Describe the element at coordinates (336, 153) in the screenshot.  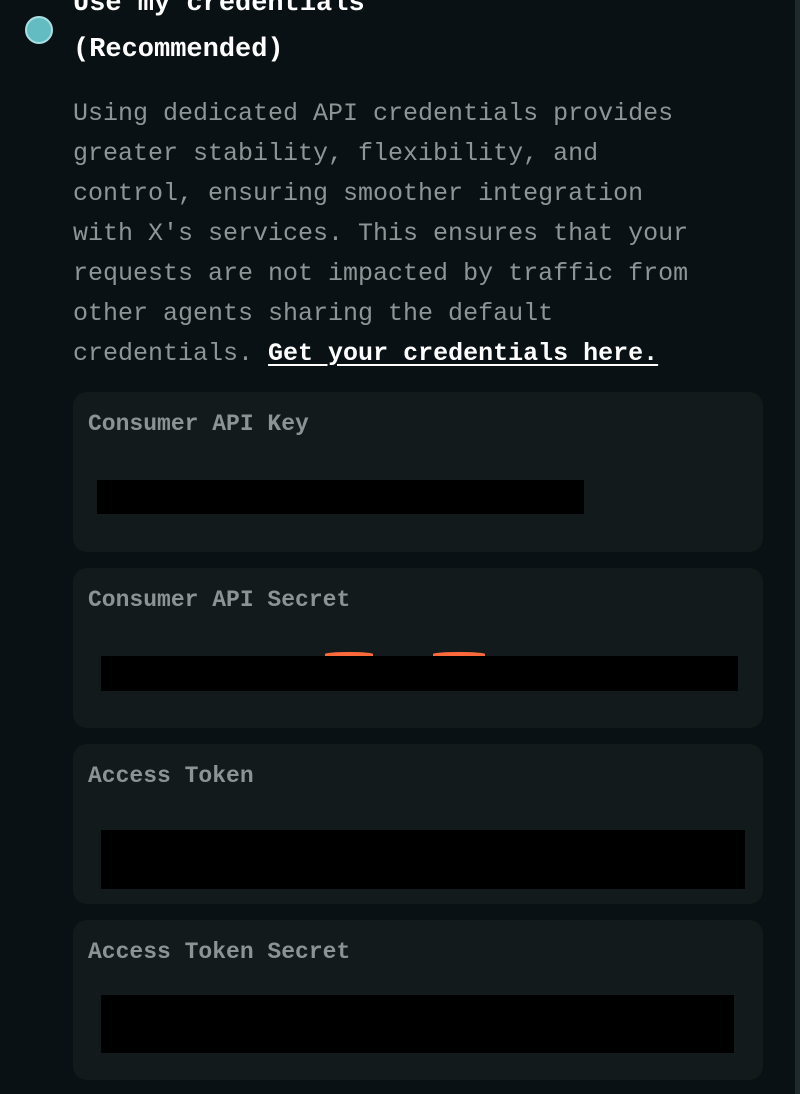
I see `description-line: greater stability, flexibility, and` at that location.